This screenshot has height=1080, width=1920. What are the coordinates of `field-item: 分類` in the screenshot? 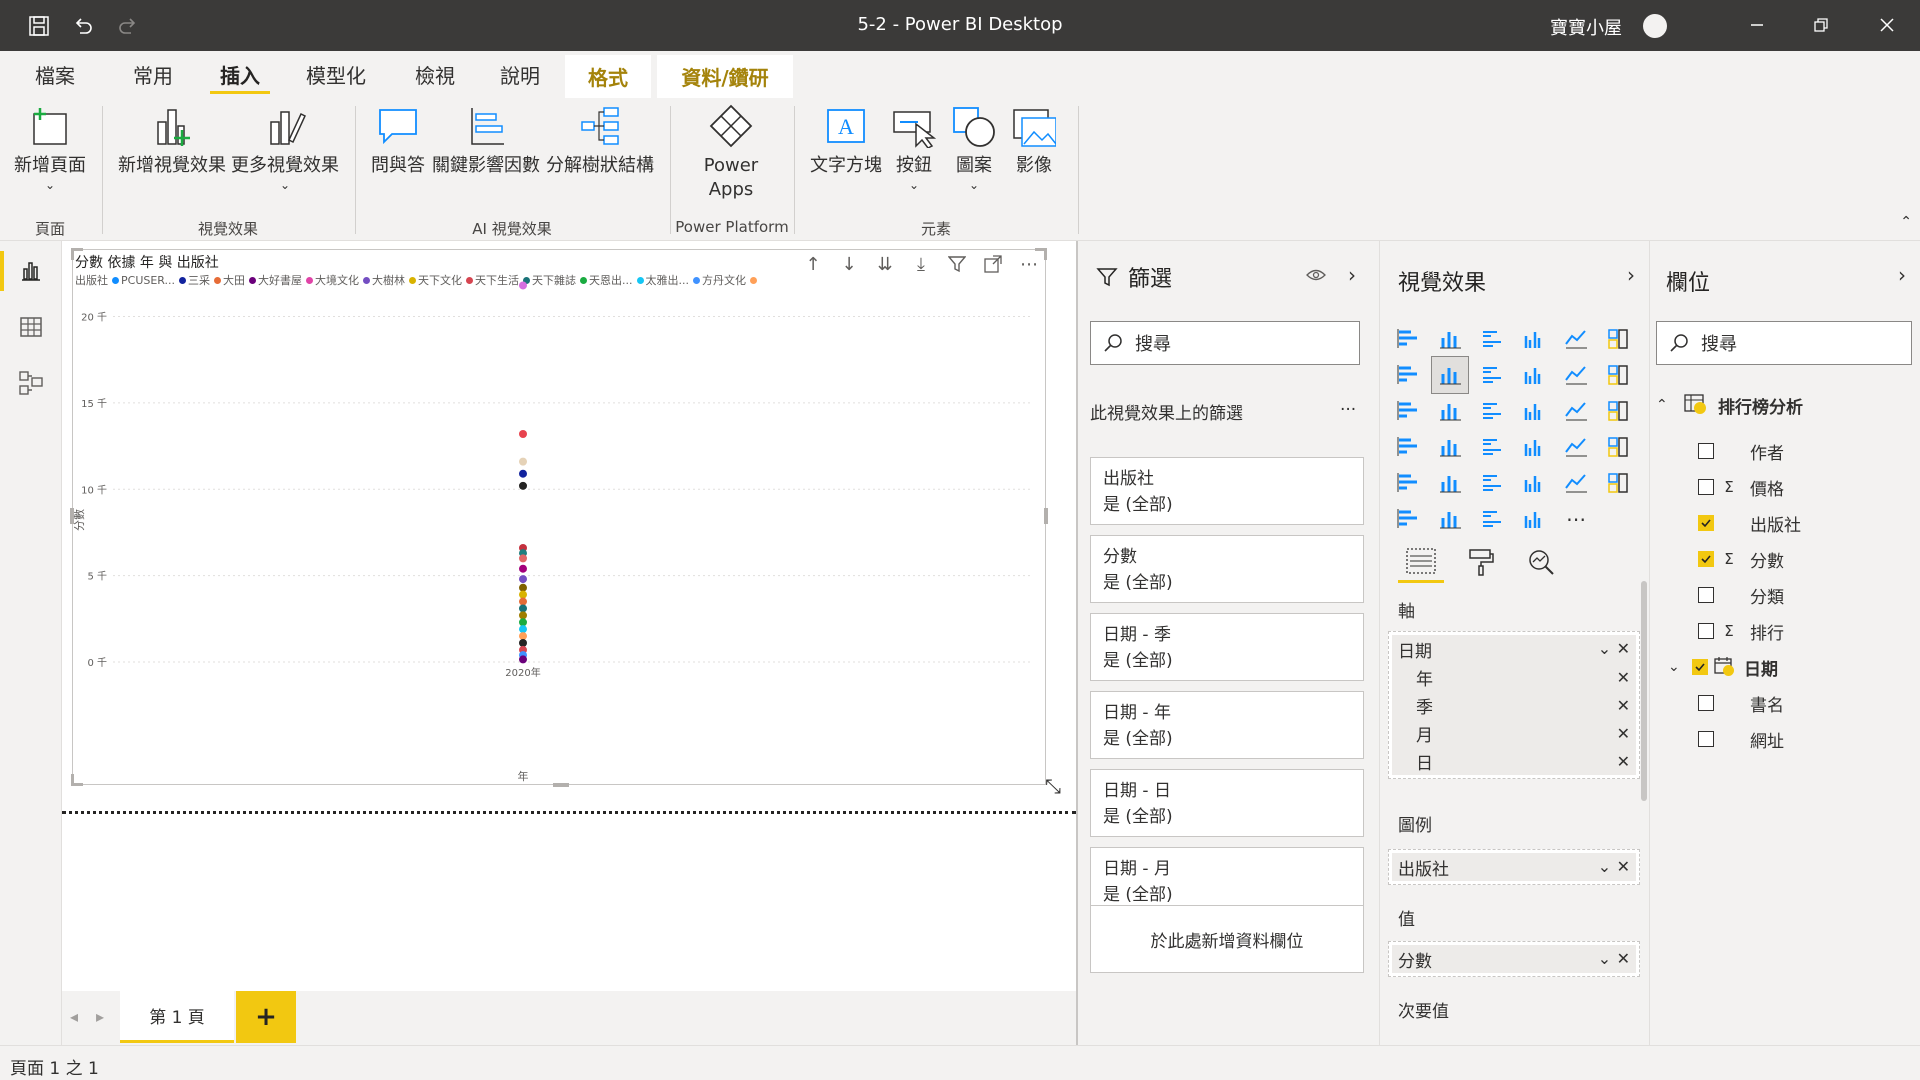 It's located at (1785, 595).